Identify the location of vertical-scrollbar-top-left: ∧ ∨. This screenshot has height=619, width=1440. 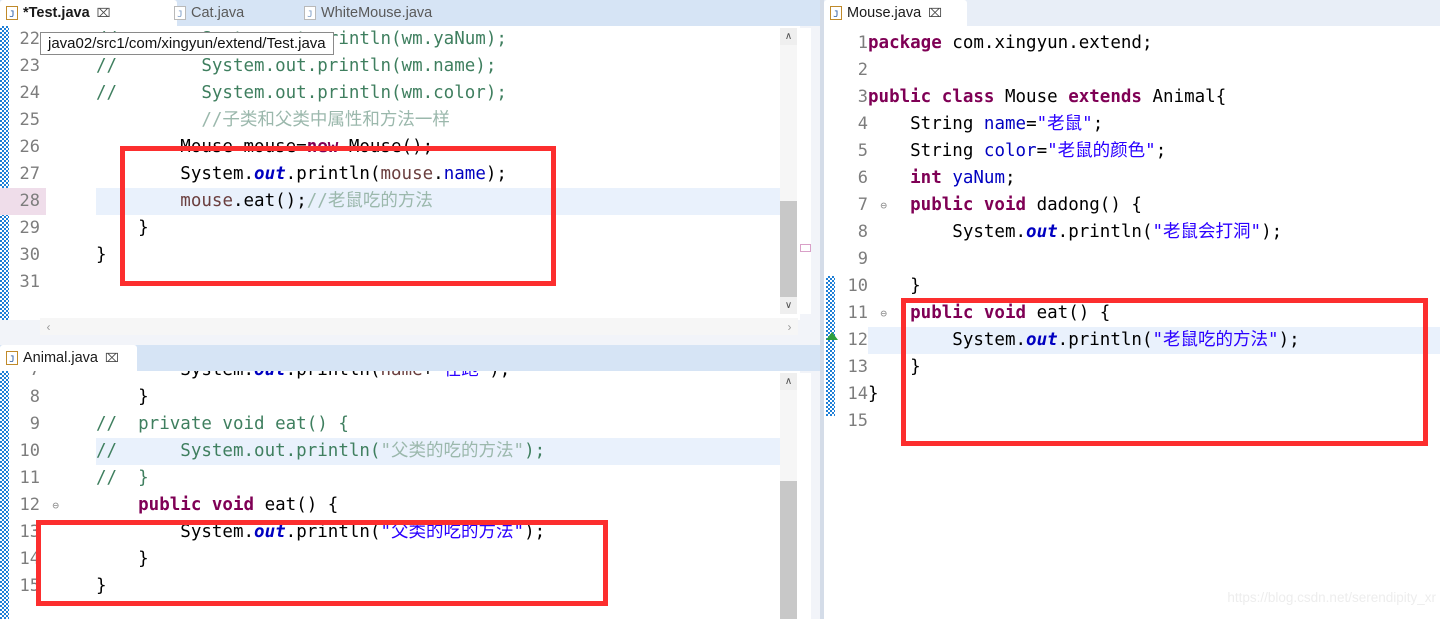
(788, 171).